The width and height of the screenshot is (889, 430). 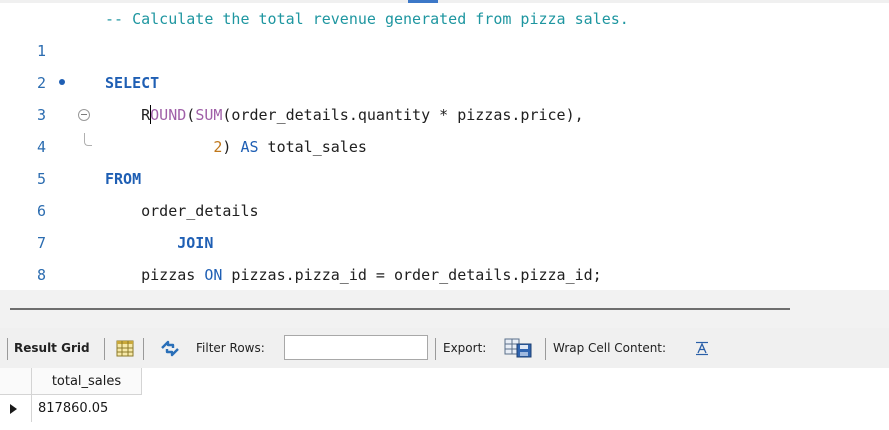 What do you see at coordinates (16, 381) in the screenshot?
I see `grid-corner-header` at bounding box center [16, 381].